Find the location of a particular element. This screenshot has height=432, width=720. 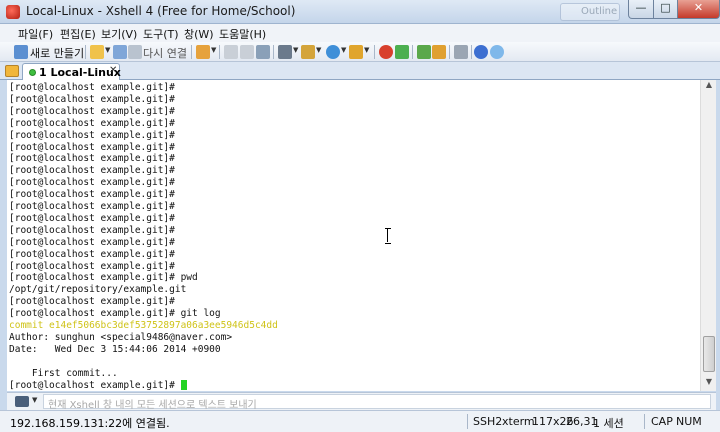

tunnel-icon is located at coordinates (402, 52).